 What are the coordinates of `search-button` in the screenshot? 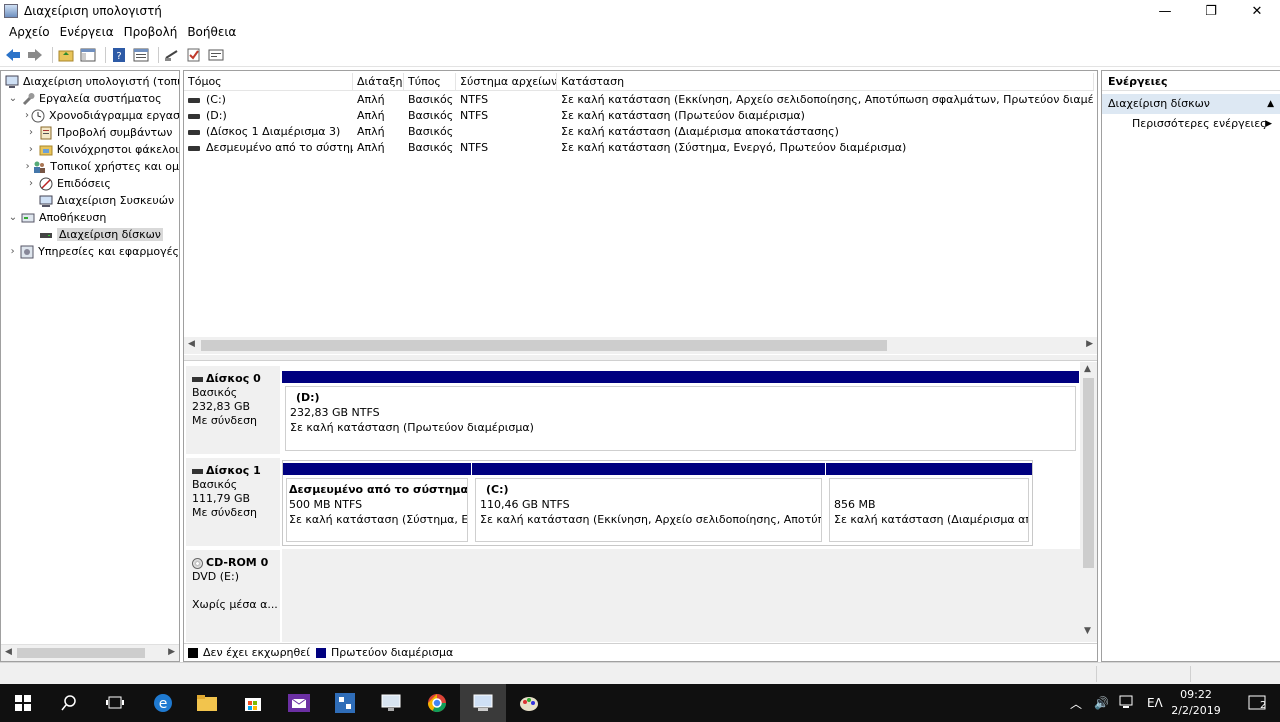 It's located at (69, 703).